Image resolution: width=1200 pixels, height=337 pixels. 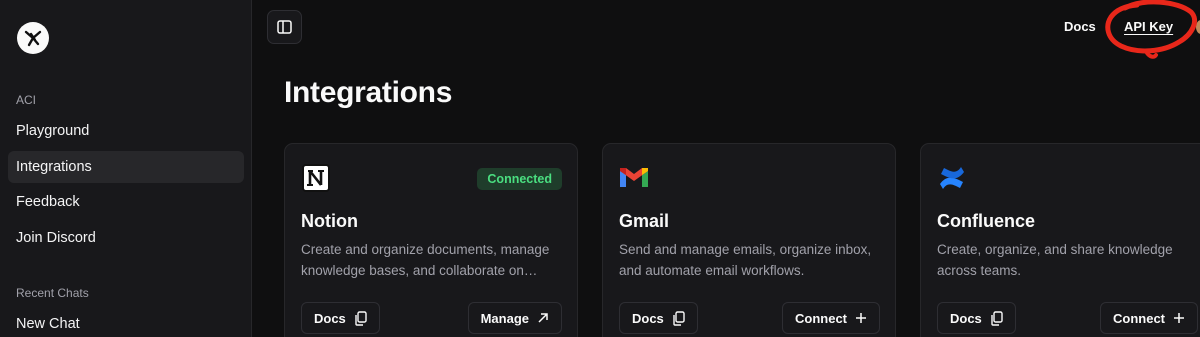 What do you see at coordinates (504, 318) in the screenshot?
I see `button-label: Manage` at bounding box center [504, 318].